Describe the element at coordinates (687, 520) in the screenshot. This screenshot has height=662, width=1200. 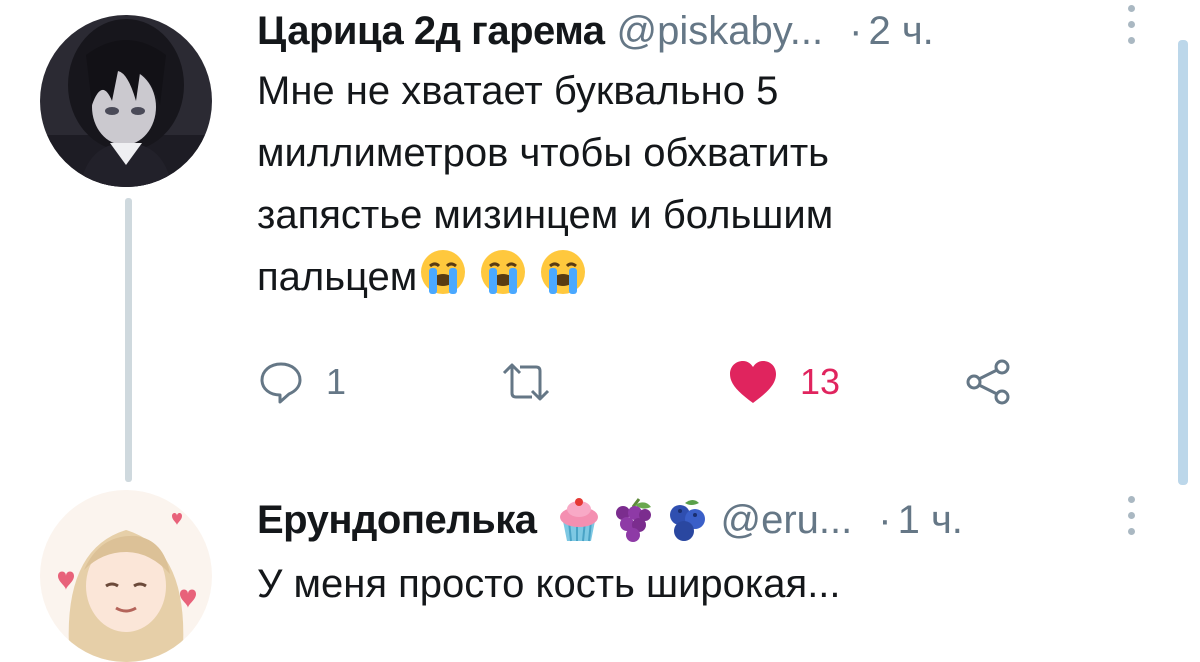
I see `blueberries-icon` at that location.